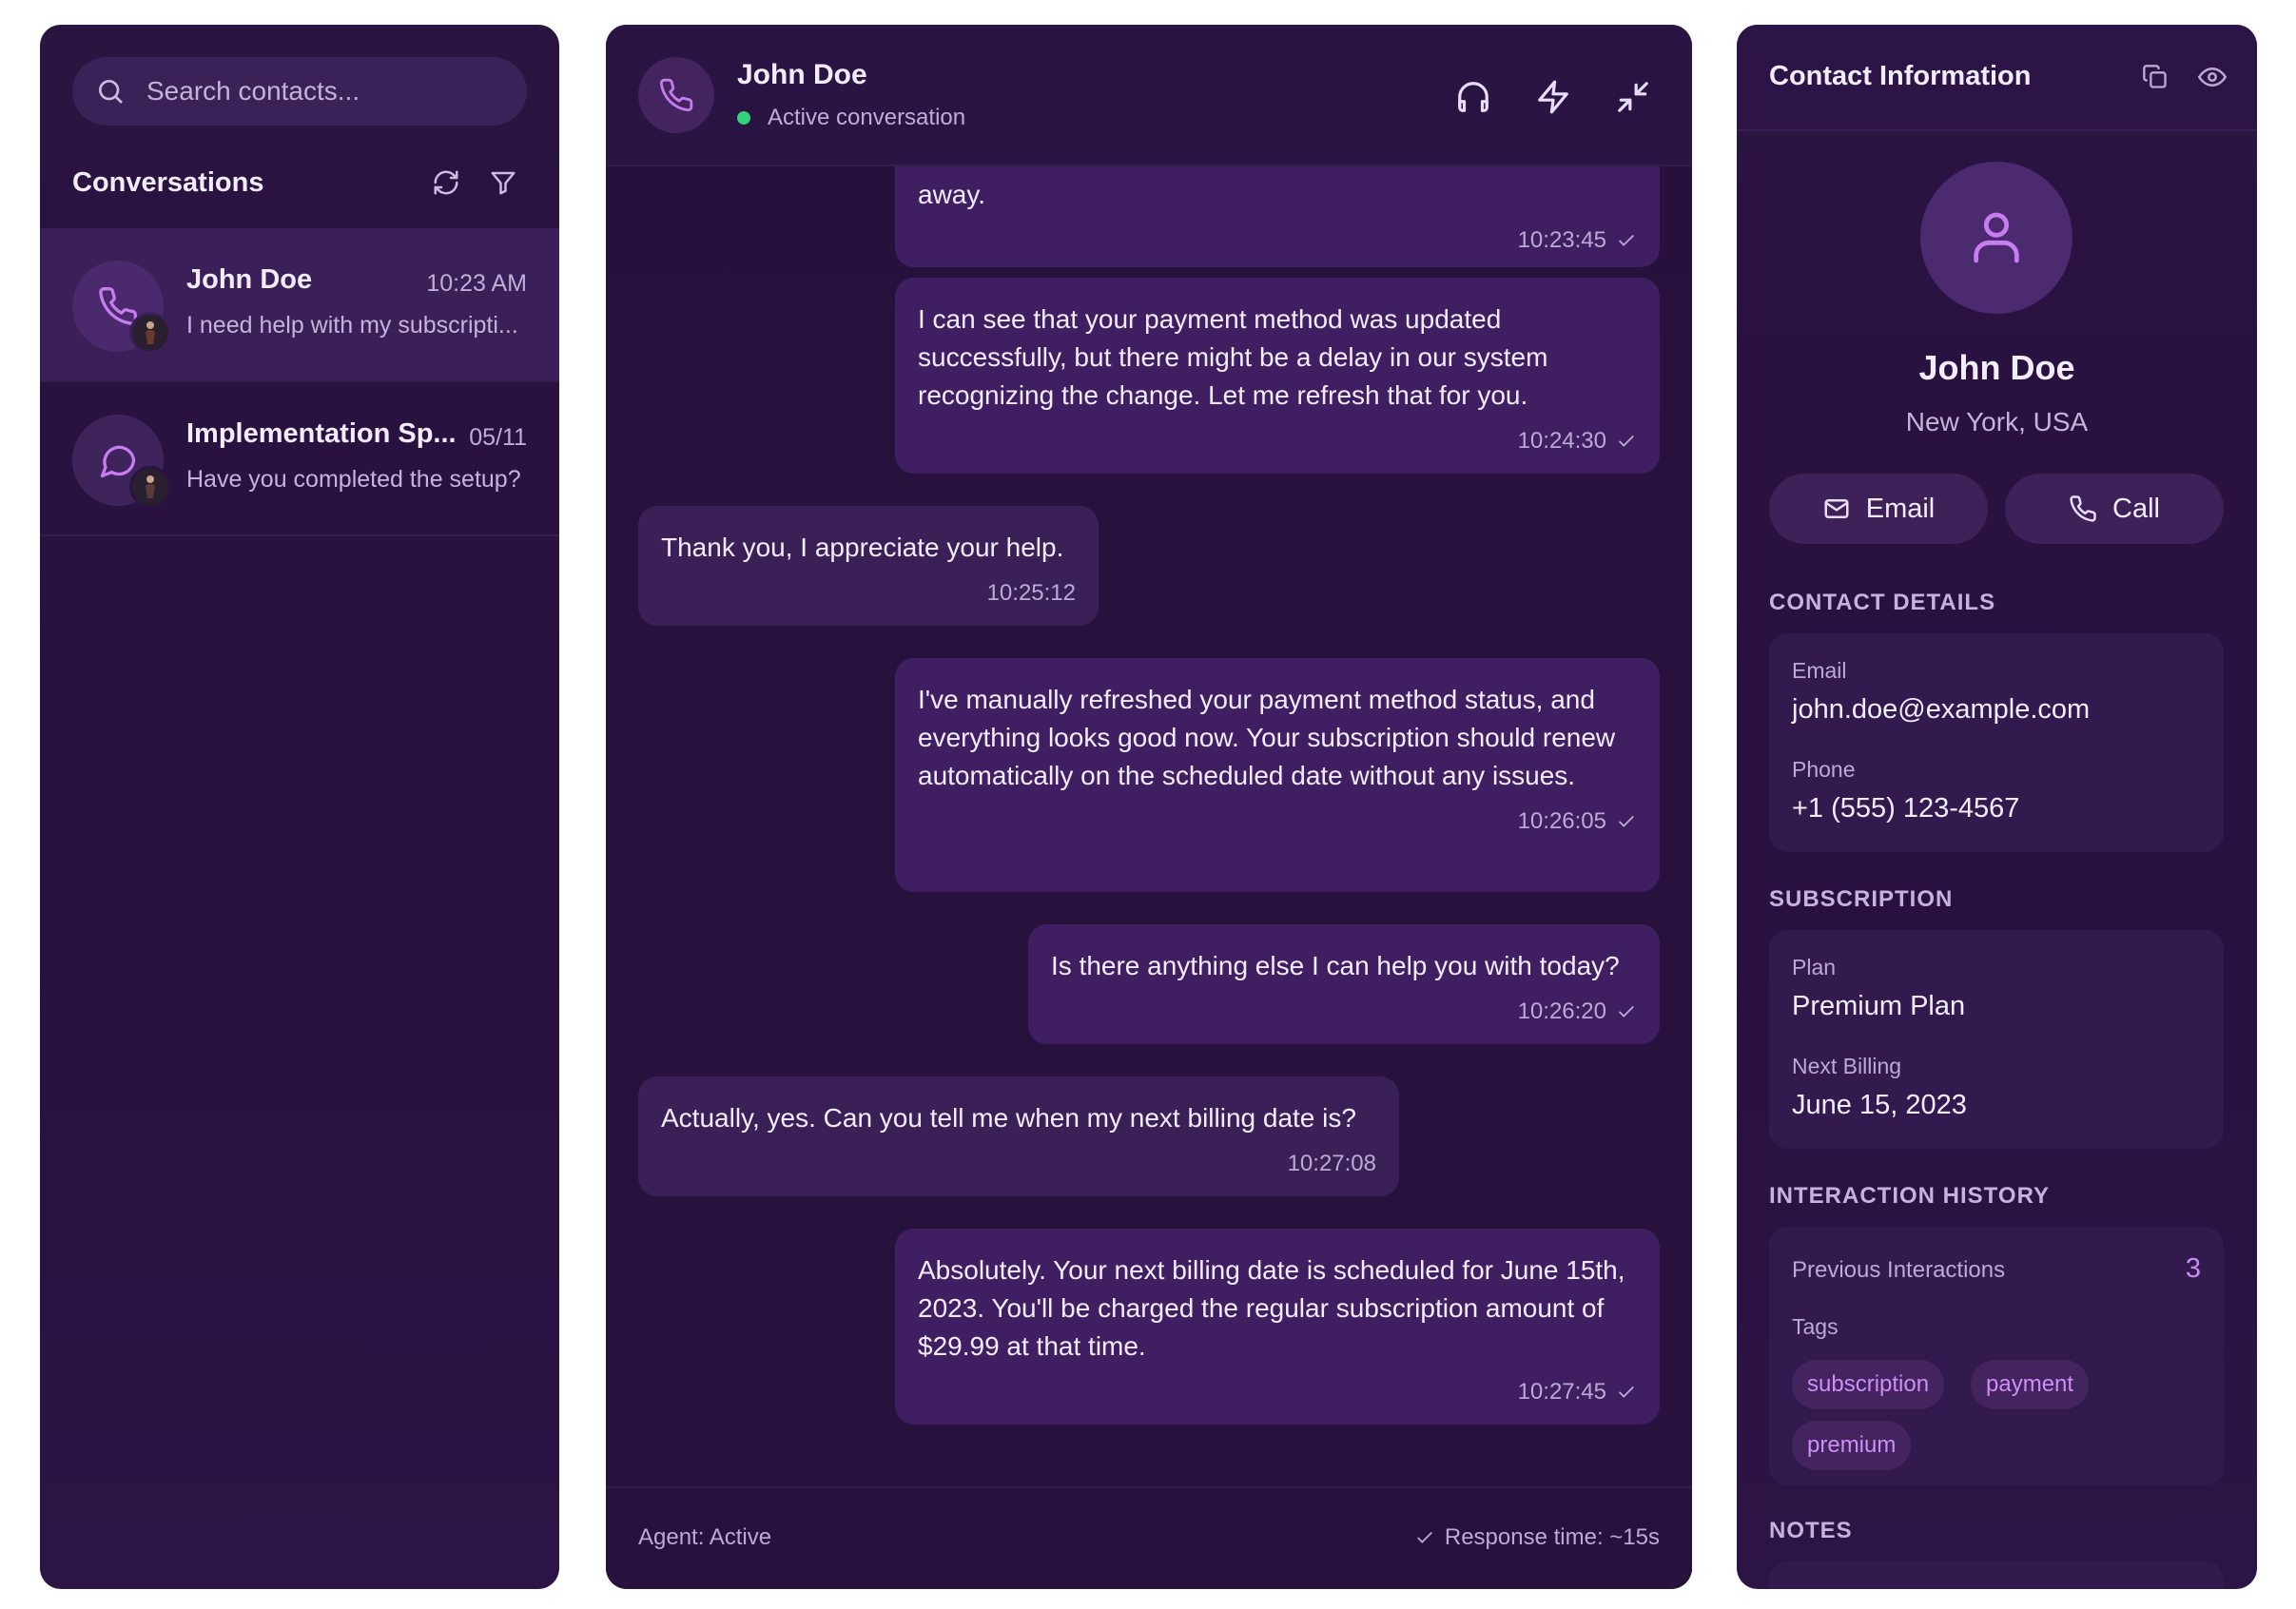 This screenshot has width=2296, height=1609. I want to click on search-box, so click(299, 91).